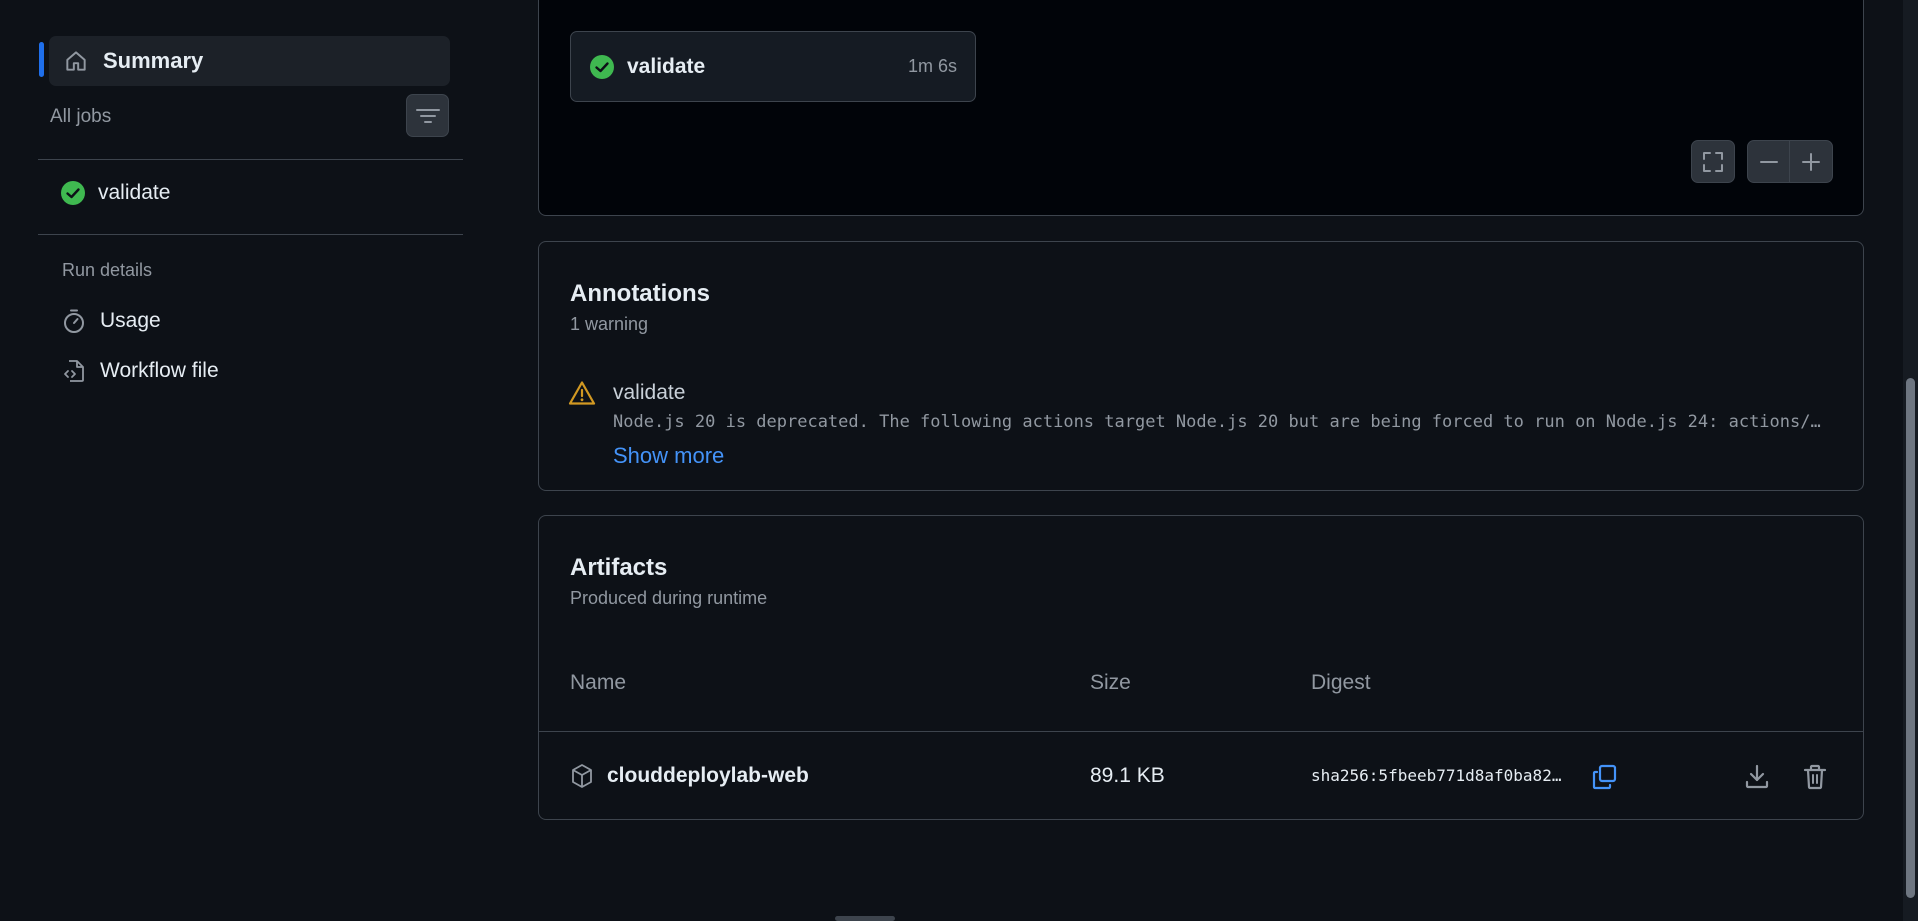  Describe the element at coordinates (619, 567) in the screenshot. I see `artifacts-title: Artifacts` at that location.